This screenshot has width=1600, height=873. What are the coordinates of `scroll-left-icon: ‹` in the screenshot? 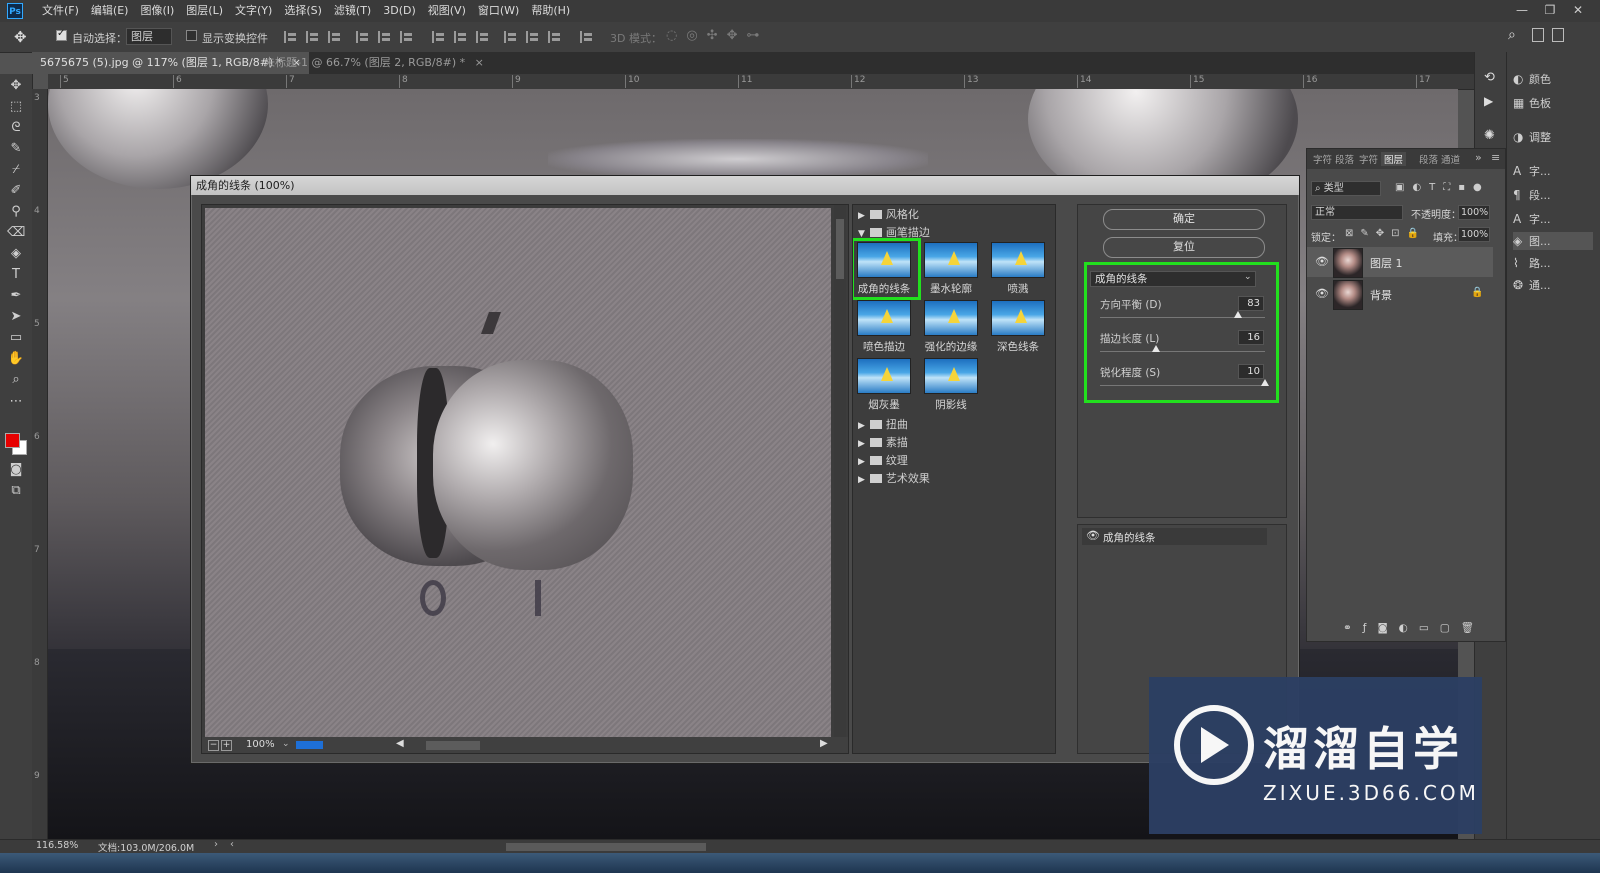 It's located at (232, 844).